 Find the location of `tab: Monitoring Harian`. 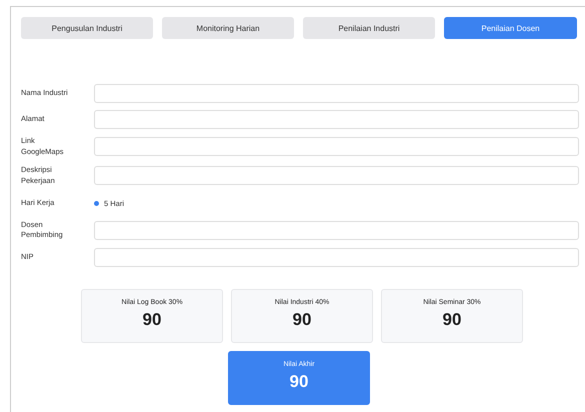

tab: Monitoring Harian is located at coordinates (228, 28).